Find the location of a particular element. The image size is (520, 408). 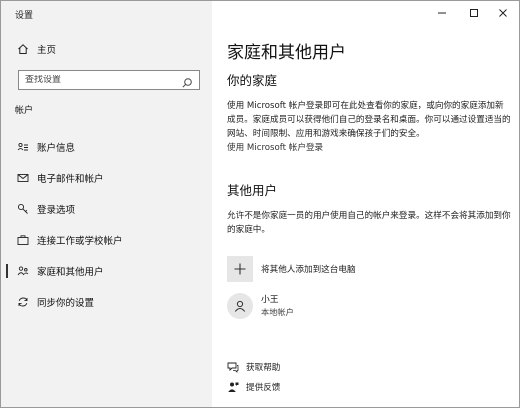

sidebar-section-label: 帐户 is located at coordinates (24, 111).